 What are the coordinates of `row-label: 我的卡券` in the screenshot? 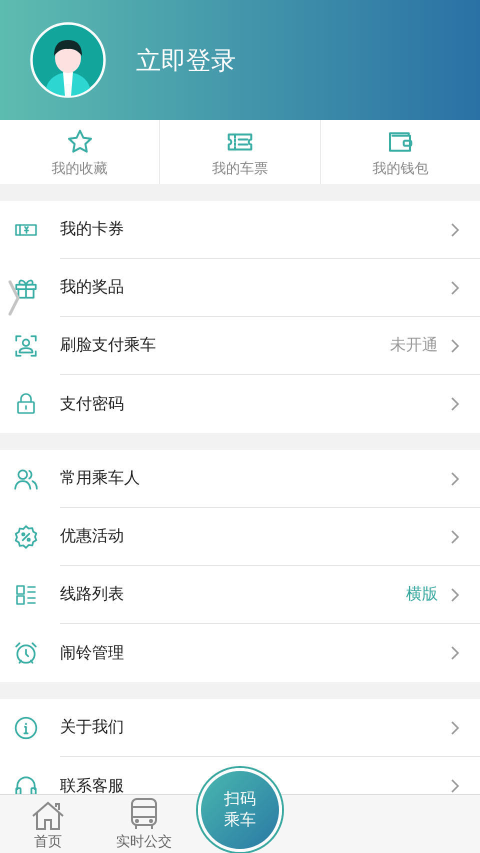 It's located at (92, 229).